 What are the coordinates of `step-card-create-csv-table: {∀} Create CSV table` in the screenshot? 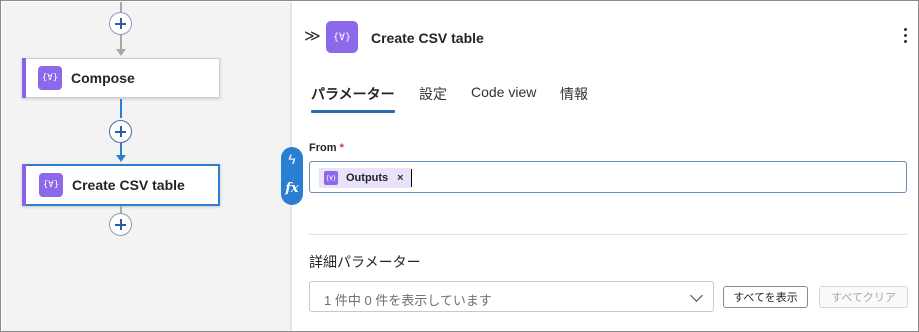 It's located at (121, 185).